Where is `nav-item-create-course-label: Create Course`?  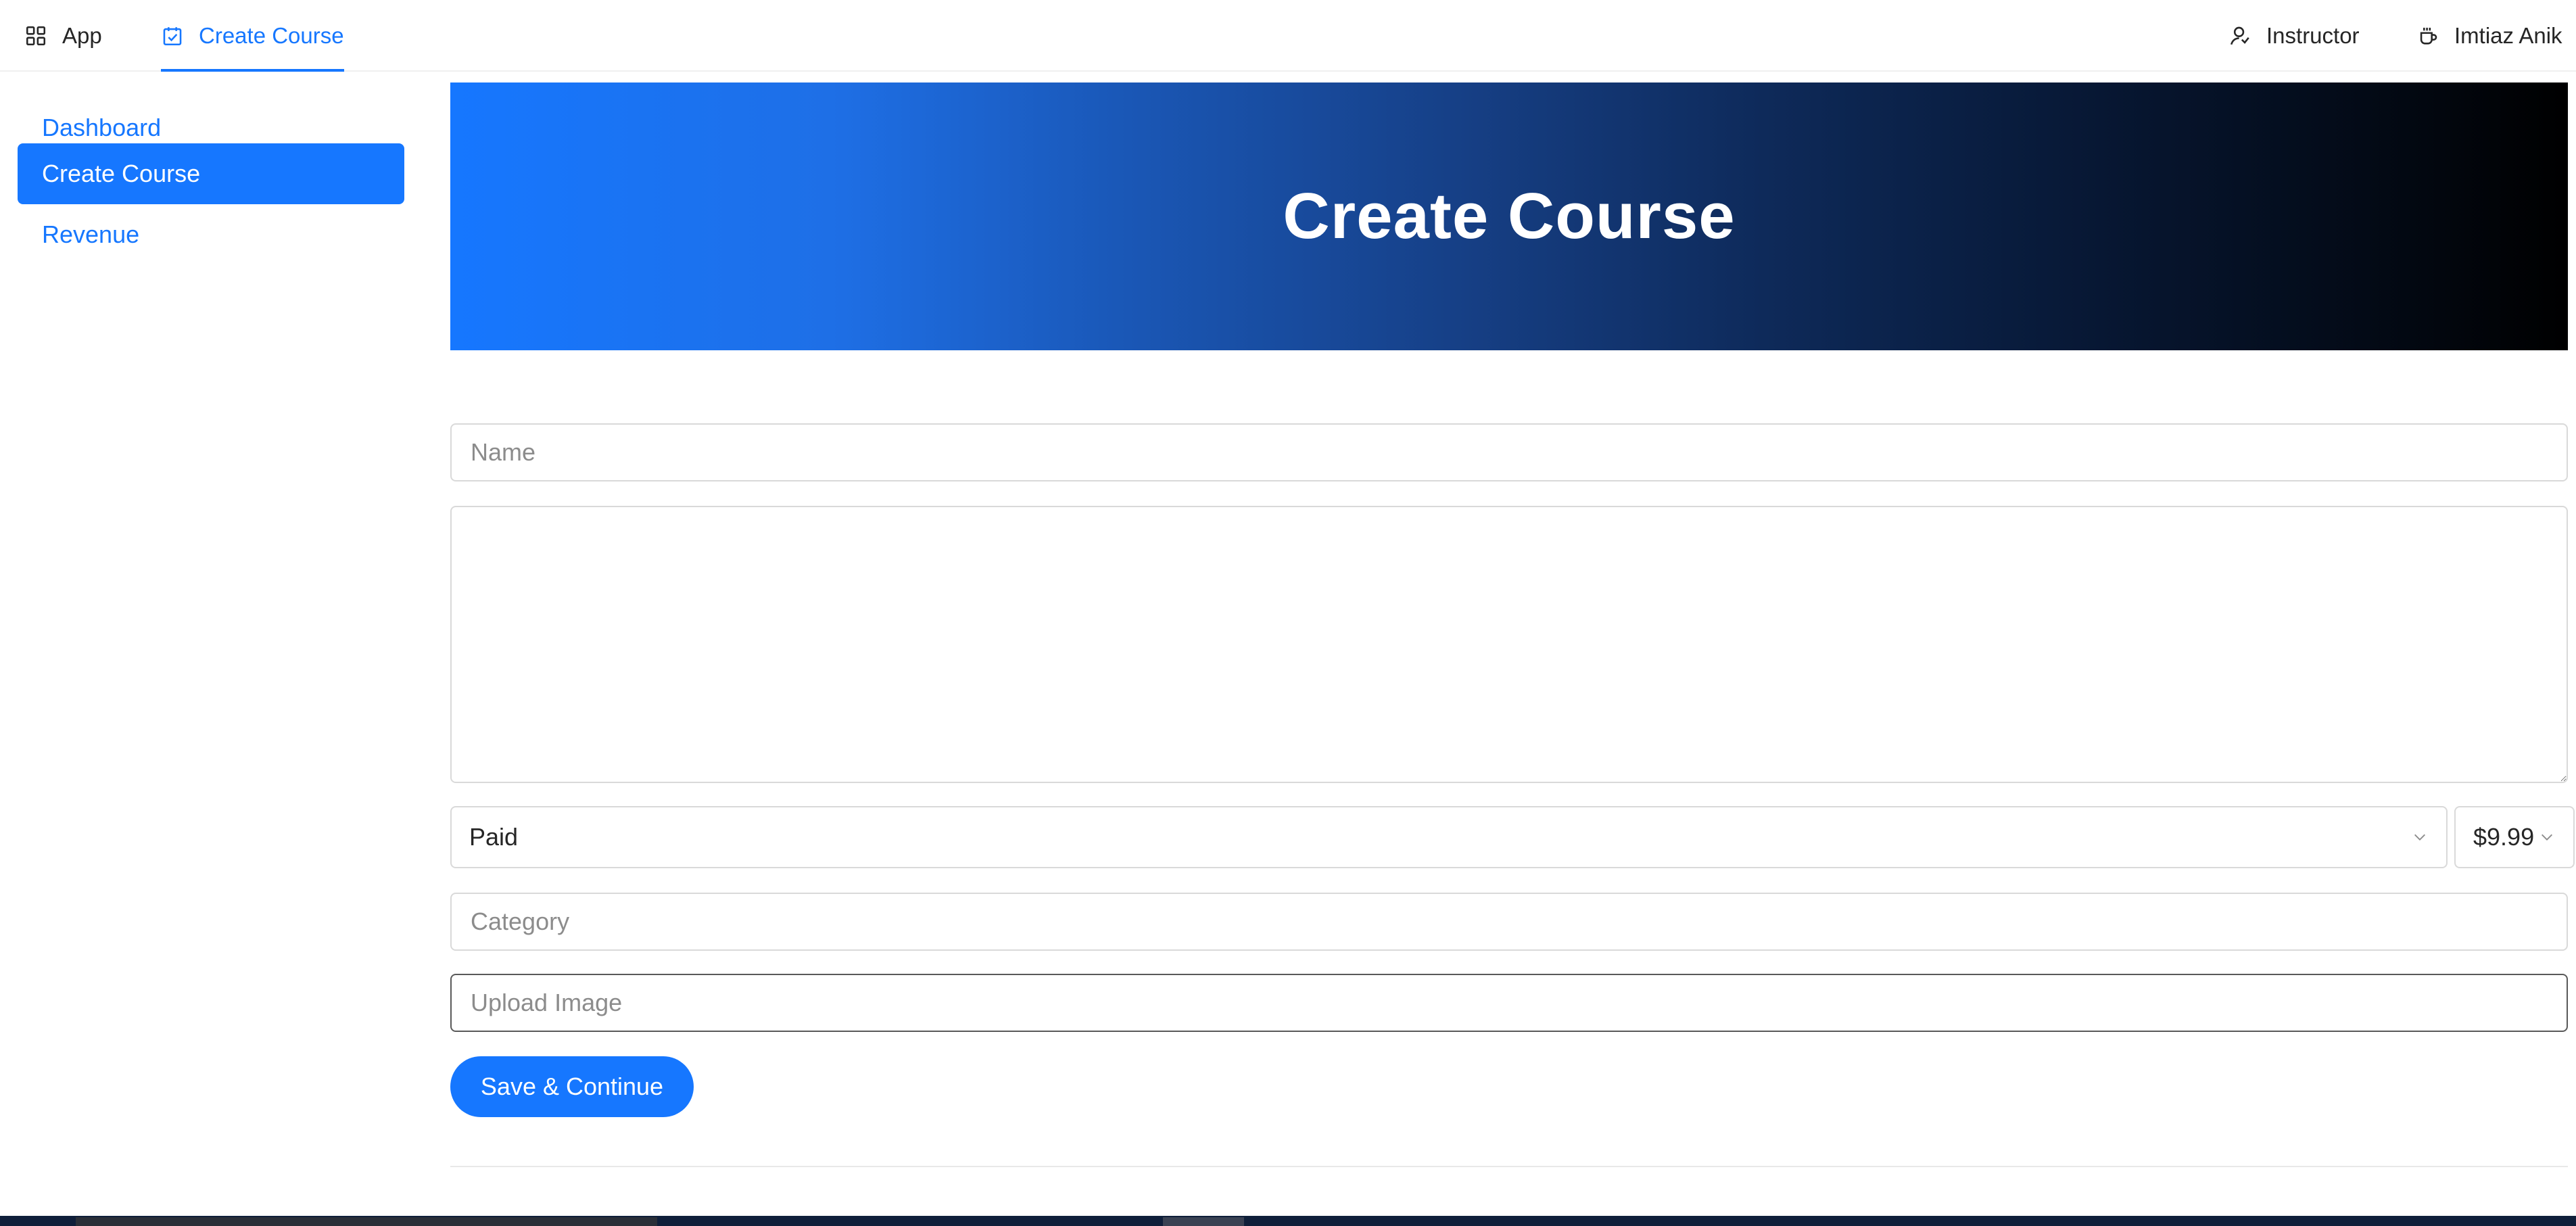 nav-item-create-course-label: Create Course is located at coordinates (271, 35).